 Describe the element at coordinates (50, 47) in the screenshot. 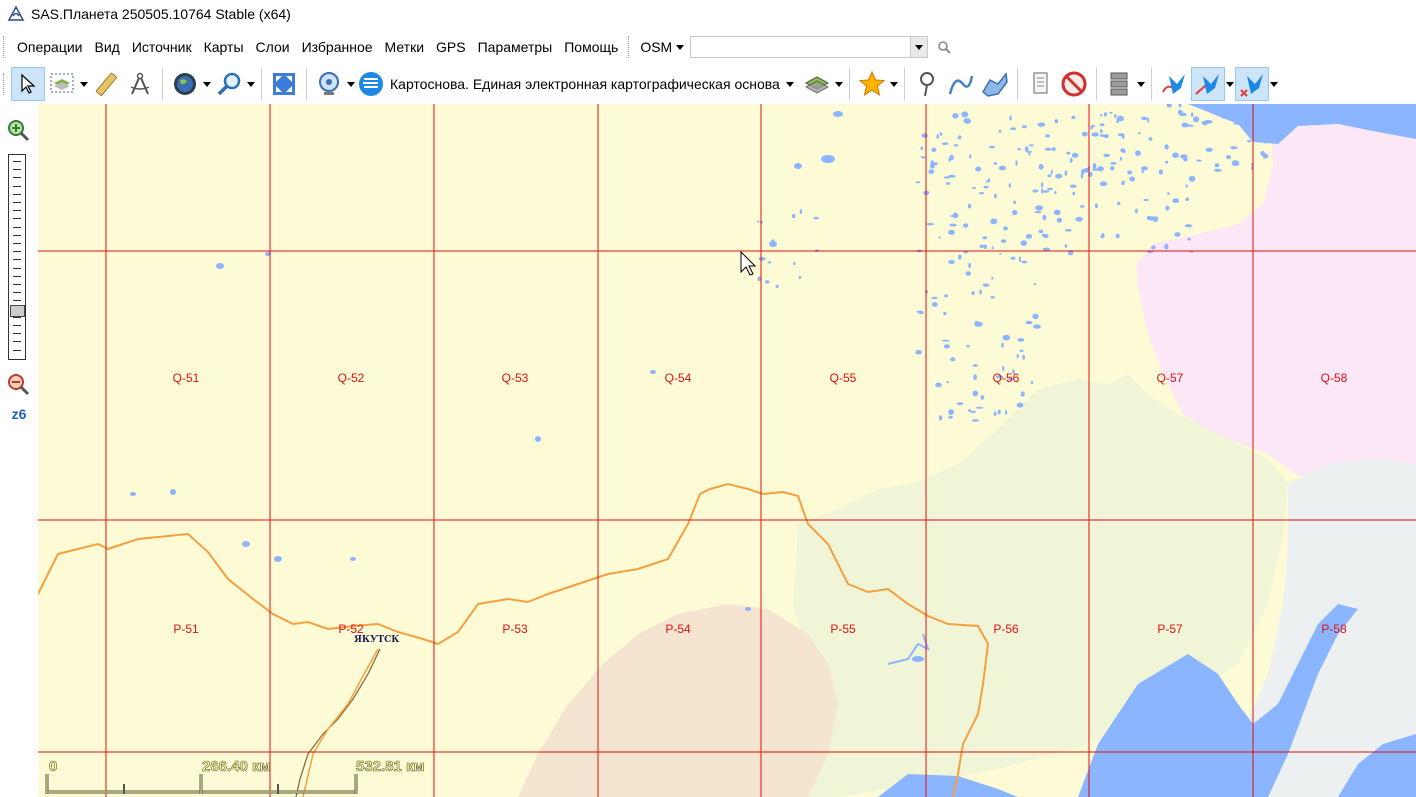

I see `menu-operations: Операции` at that location.